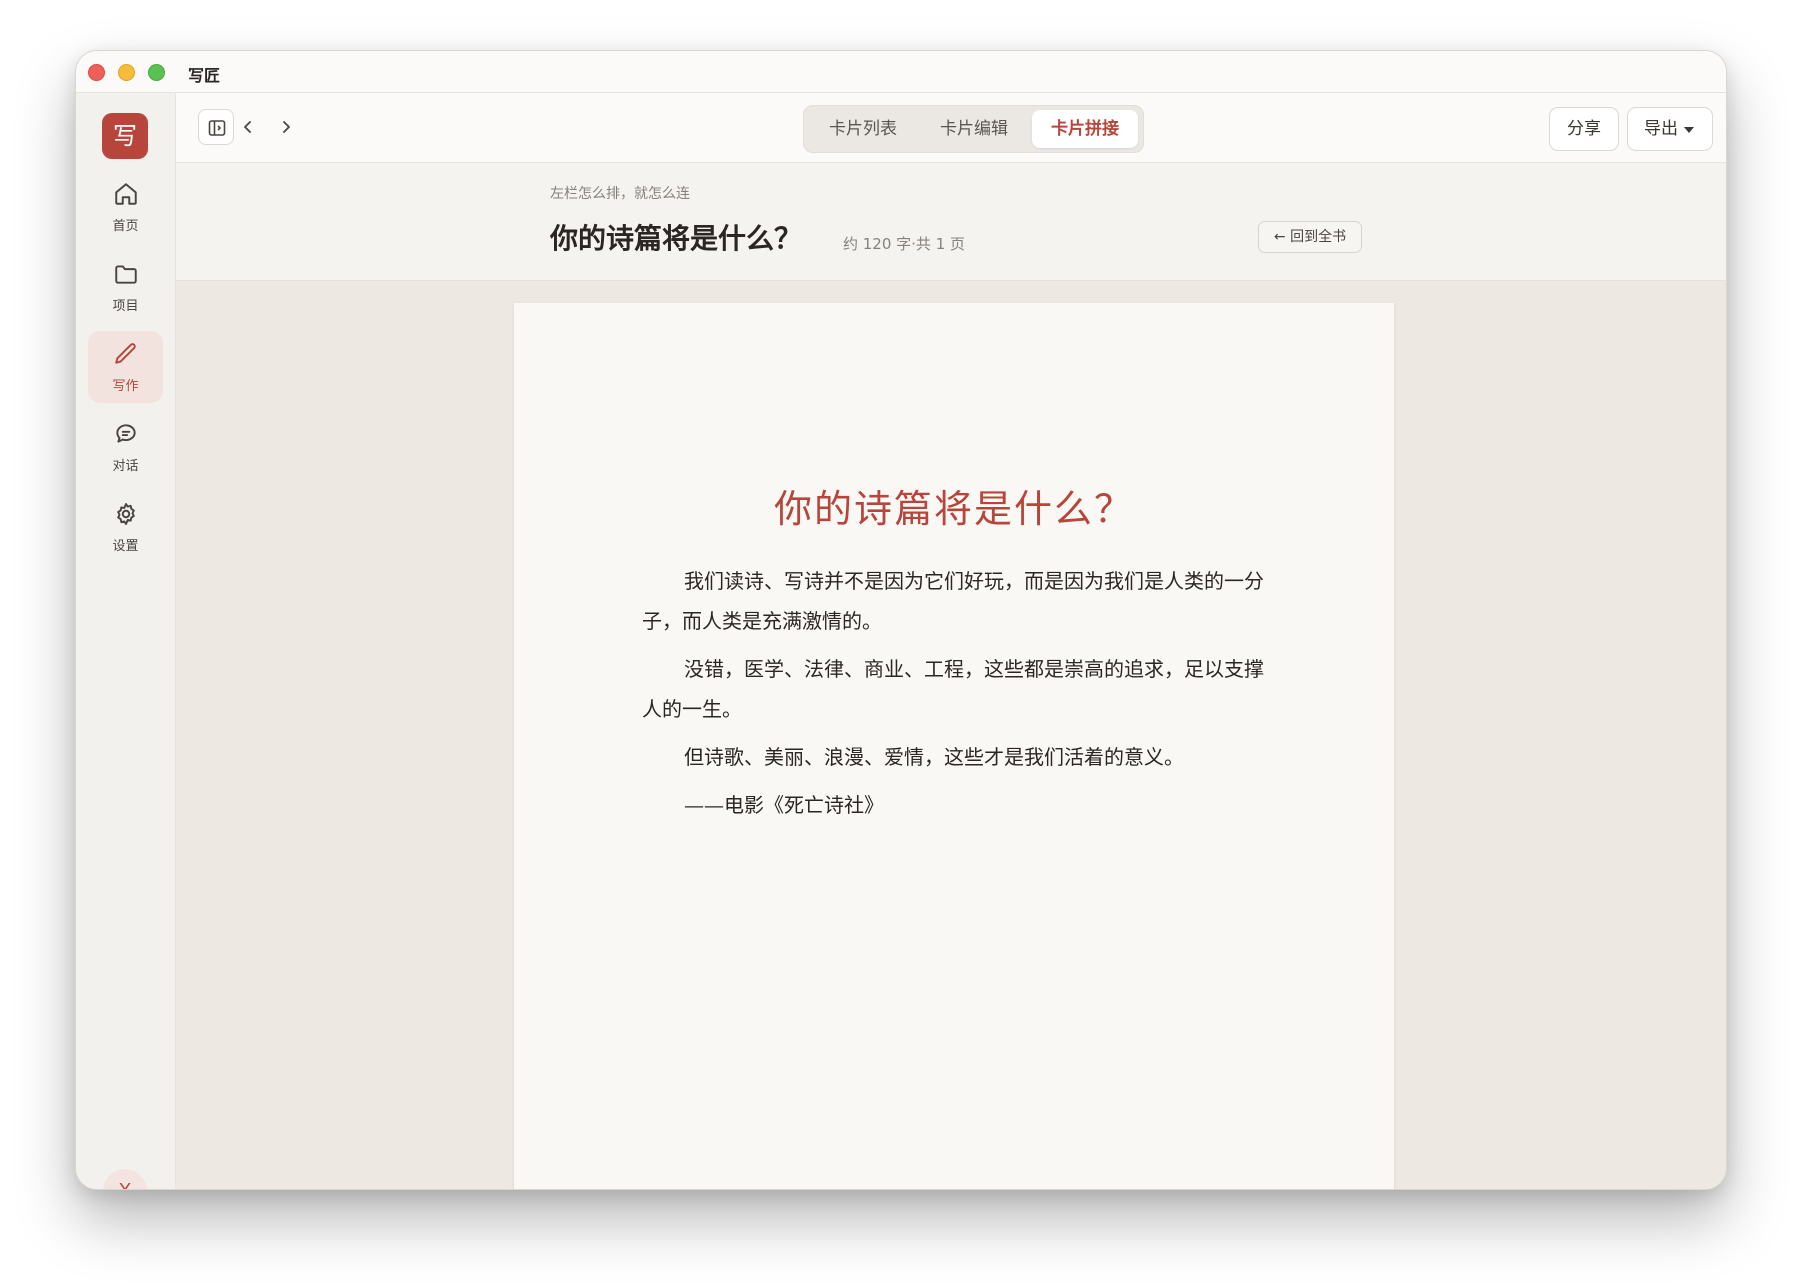  What do you see at coordinates (676, 238) in the screenshot?
I see `document-title: 你的诗篇将是什么？` at bounding box center [676, 238].